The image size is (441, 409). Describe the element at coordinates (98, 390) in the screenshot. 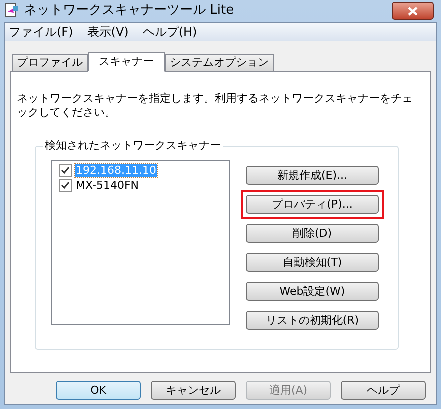

I see `dialog-button: OK` at that location.